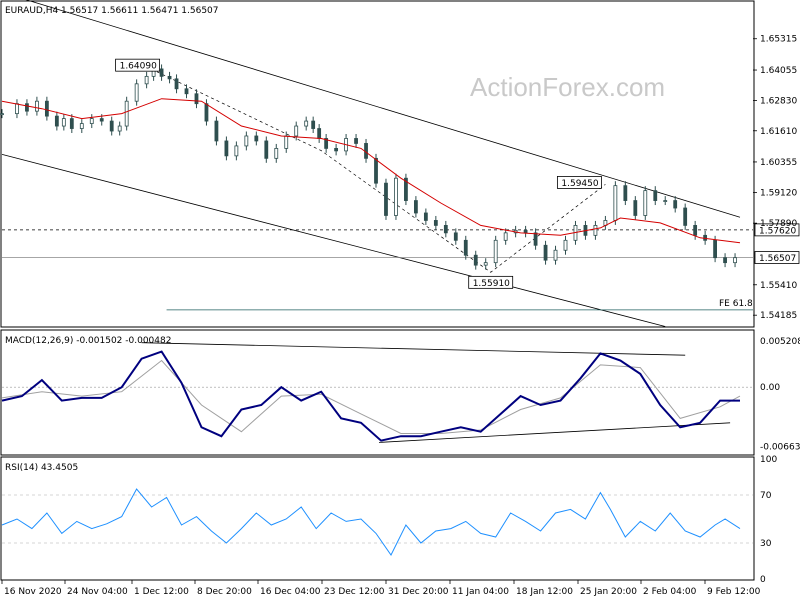 The width and height of the screenshot is (800, 600). What do you see at coordinates (579, 184) in the screenshot?
I see `price-annotation-1.59450: 1.59450` at bounding box center [579, 184].